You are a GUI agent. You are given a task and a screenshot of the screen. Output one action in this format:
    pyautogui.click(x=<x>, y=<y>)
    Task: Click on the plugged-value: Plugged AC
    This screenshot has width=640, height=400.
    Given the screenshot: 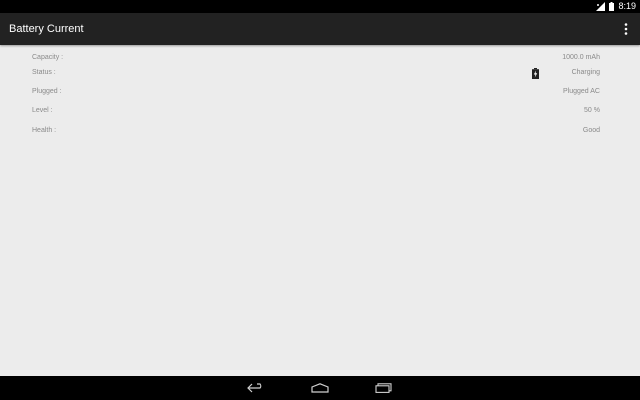 What is the action you would take?
    pyautogui.click(x=581, y=91)
    